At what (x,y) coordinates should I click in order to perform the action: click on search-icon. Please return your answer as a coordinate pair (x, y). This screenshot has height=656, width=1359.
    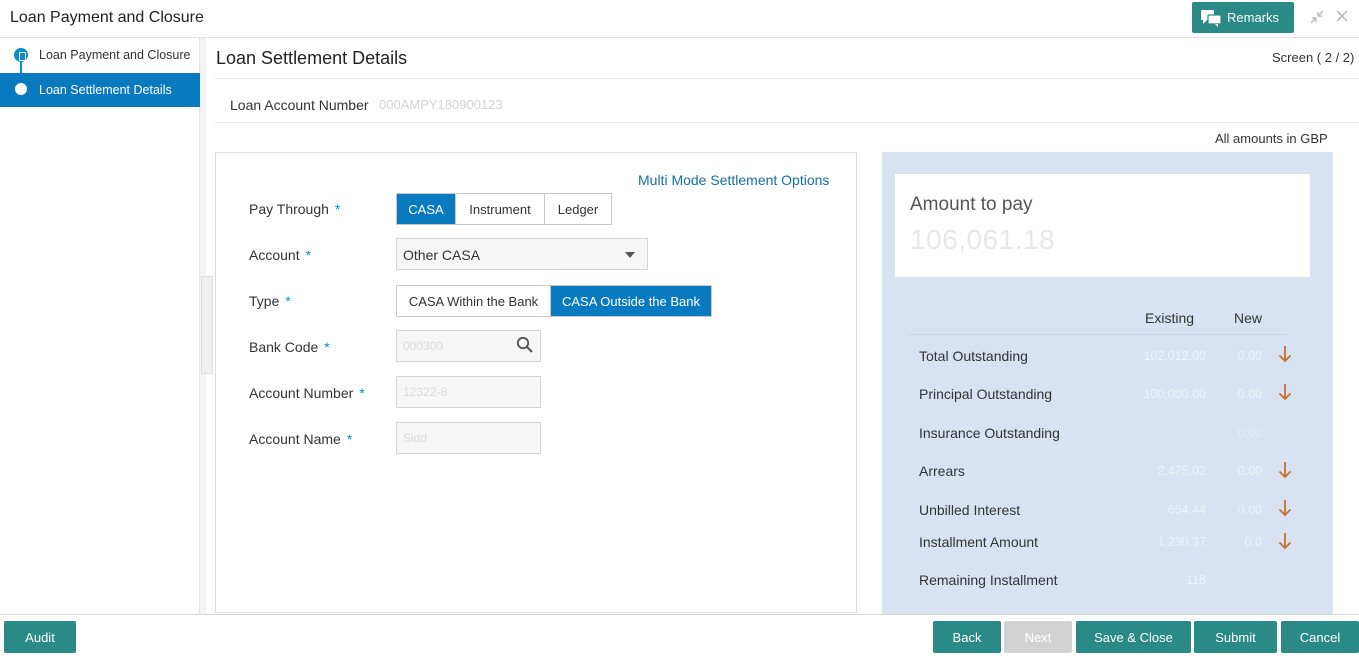
    Looking at the image, I should click on (525, 345).